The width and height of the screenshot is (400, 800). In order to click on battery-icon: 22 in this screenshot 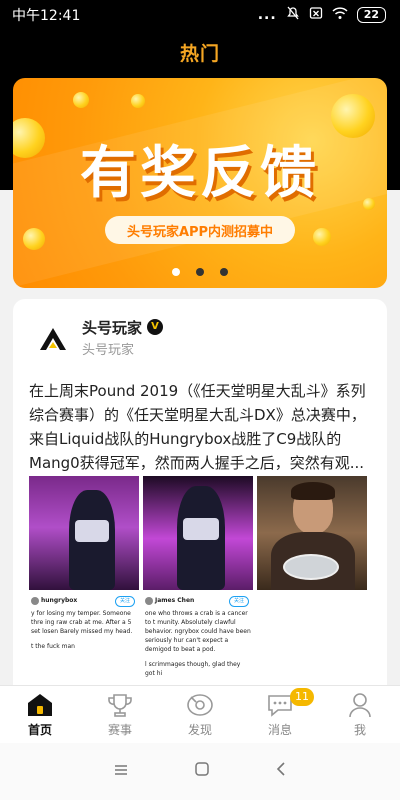, I will do `click(371, 15)`.